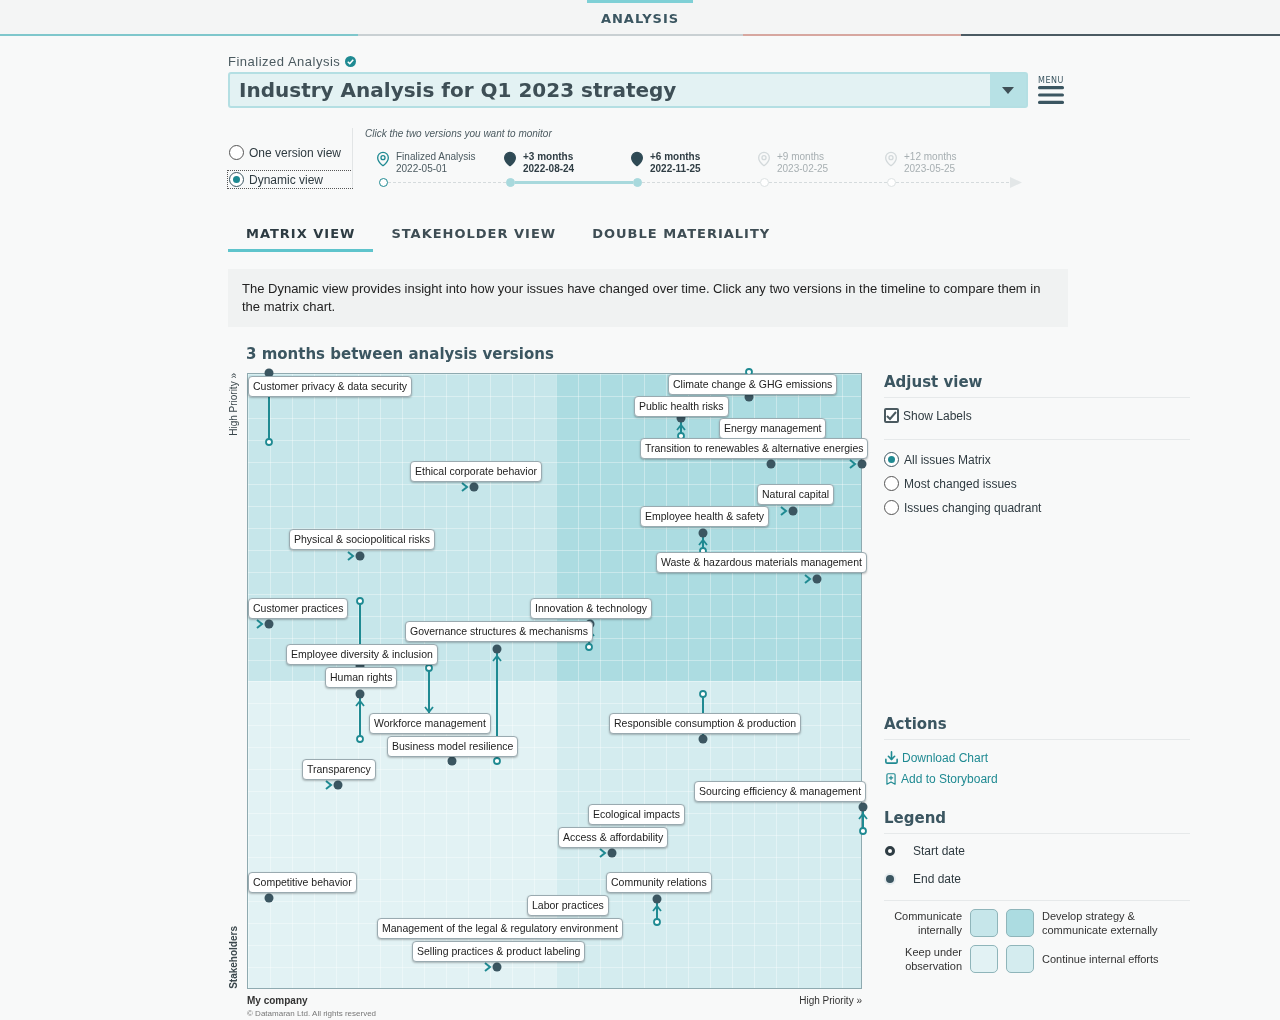 The height and width of the screenshot is (1020, 1280). I want to click on issue-label: Innovation & technology, so click(591, 608).